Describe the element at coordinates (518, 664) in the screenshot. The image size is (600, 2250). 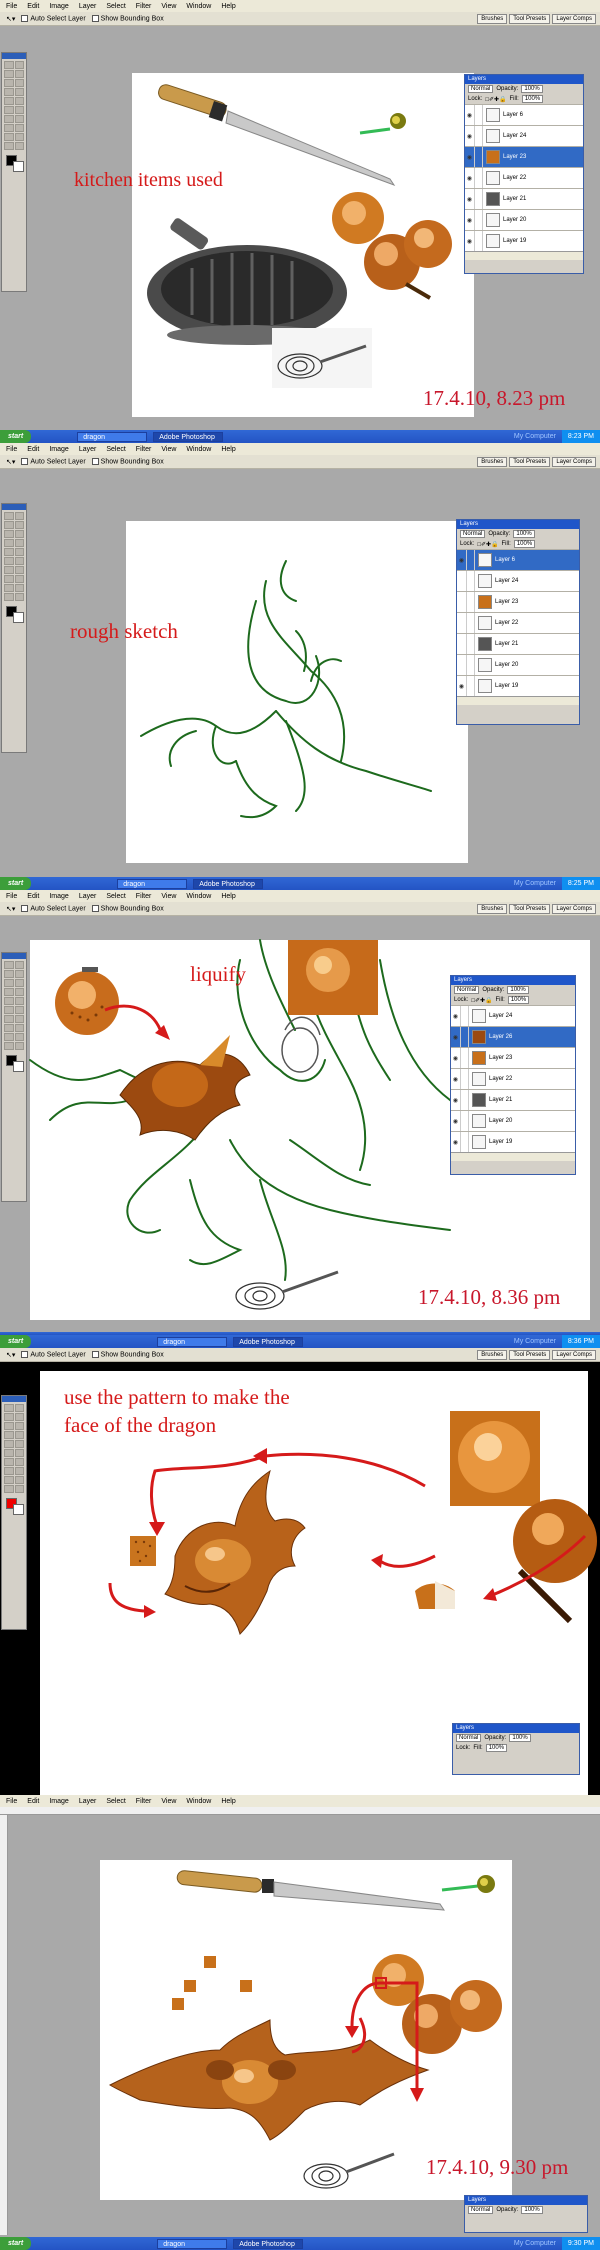
I see `layer-row: Layer 20` at that location.